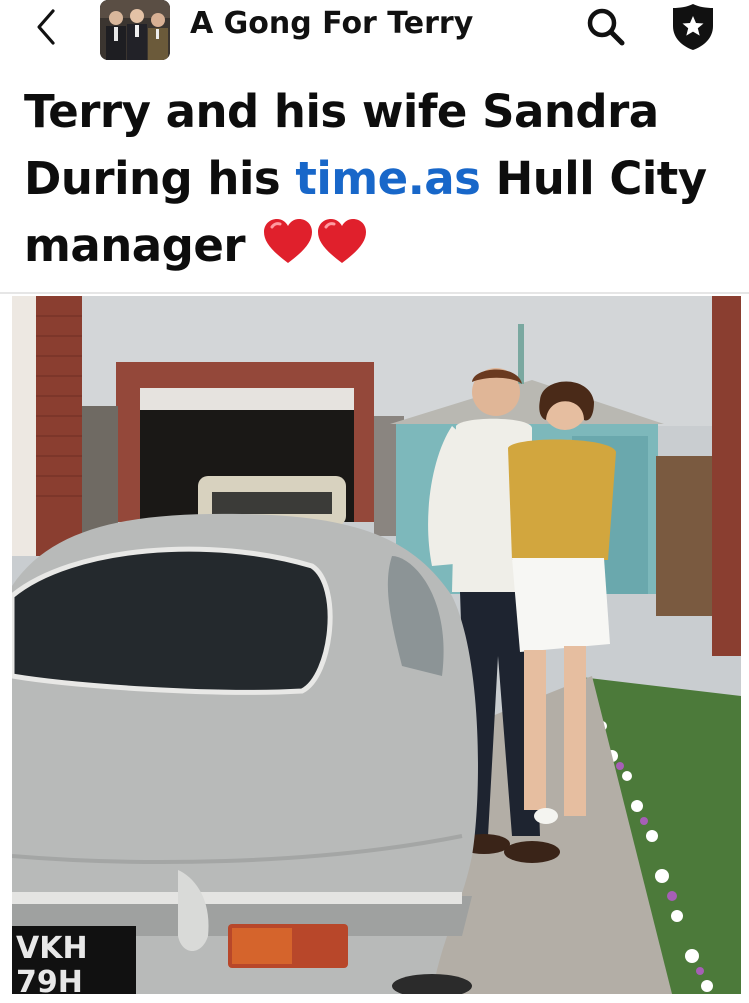  Describe the element at coordinates (52, 948) in the screenshot. I see `plate-line-1: VKH` at that location.